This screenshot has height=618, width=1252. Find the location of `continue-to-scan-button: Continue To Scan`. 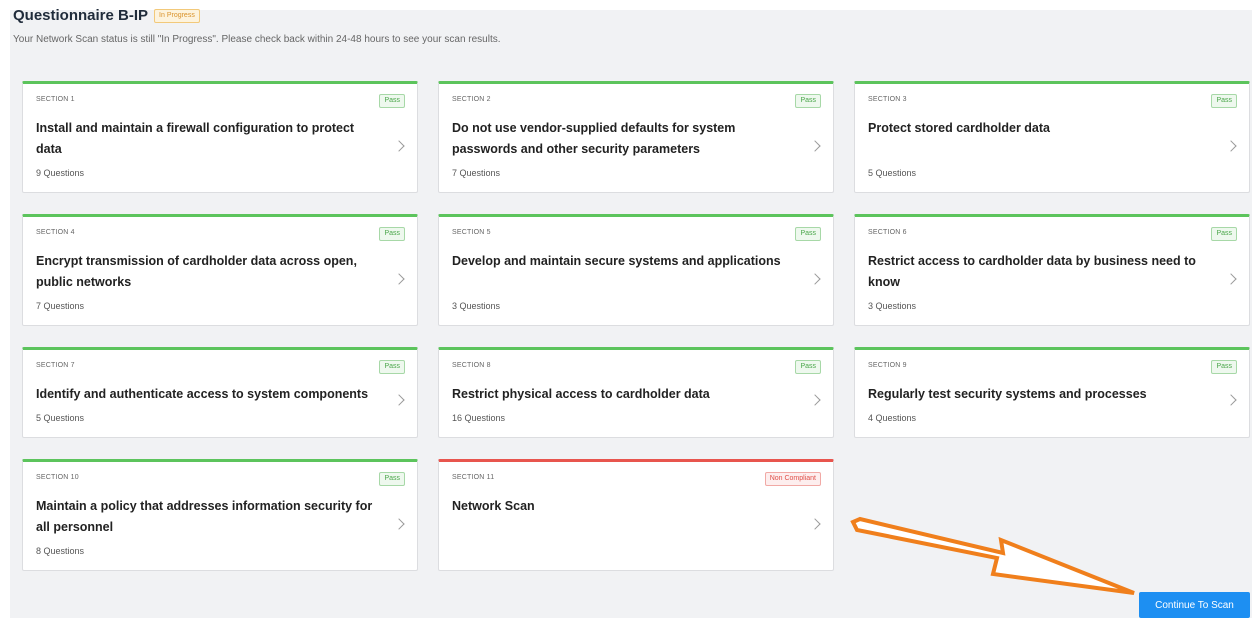

continue-to-scan-button: Continue To Scan is located at coordinates (1194, 605).